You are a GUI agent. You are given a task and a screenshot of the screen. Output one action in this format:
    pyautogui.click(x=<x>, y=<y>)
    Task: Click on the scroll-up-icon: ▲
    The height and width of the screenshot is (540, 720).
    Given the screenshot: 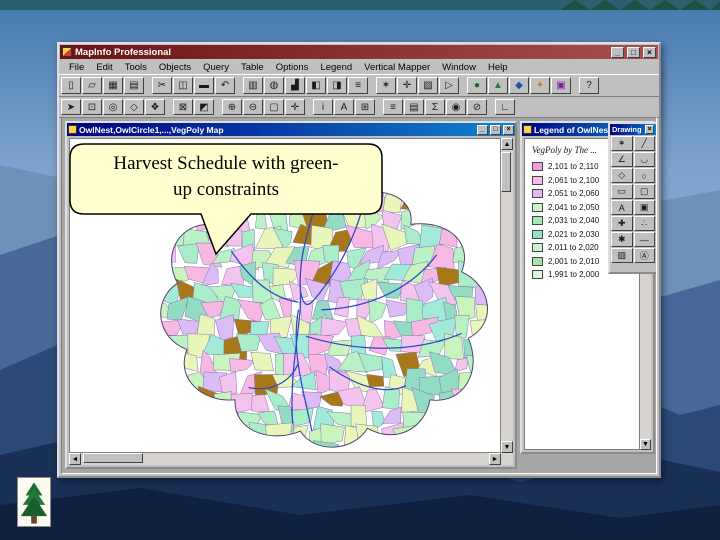 What is the action you would take?
    pyautogui.click(x=507, y=144)
    